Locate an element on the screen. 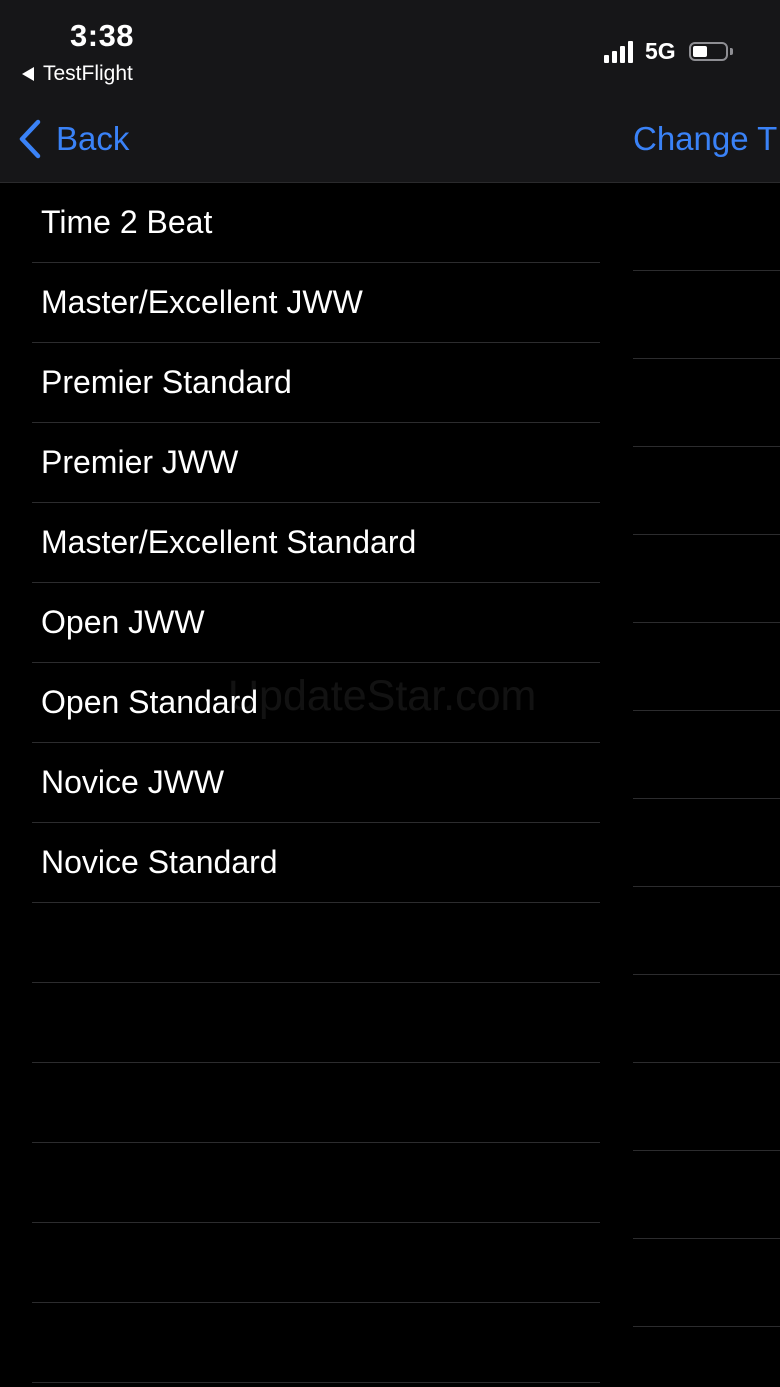 This screenshot has width=780, height=1387. list-item: Novice JWW is located at coordinates (316, 783).